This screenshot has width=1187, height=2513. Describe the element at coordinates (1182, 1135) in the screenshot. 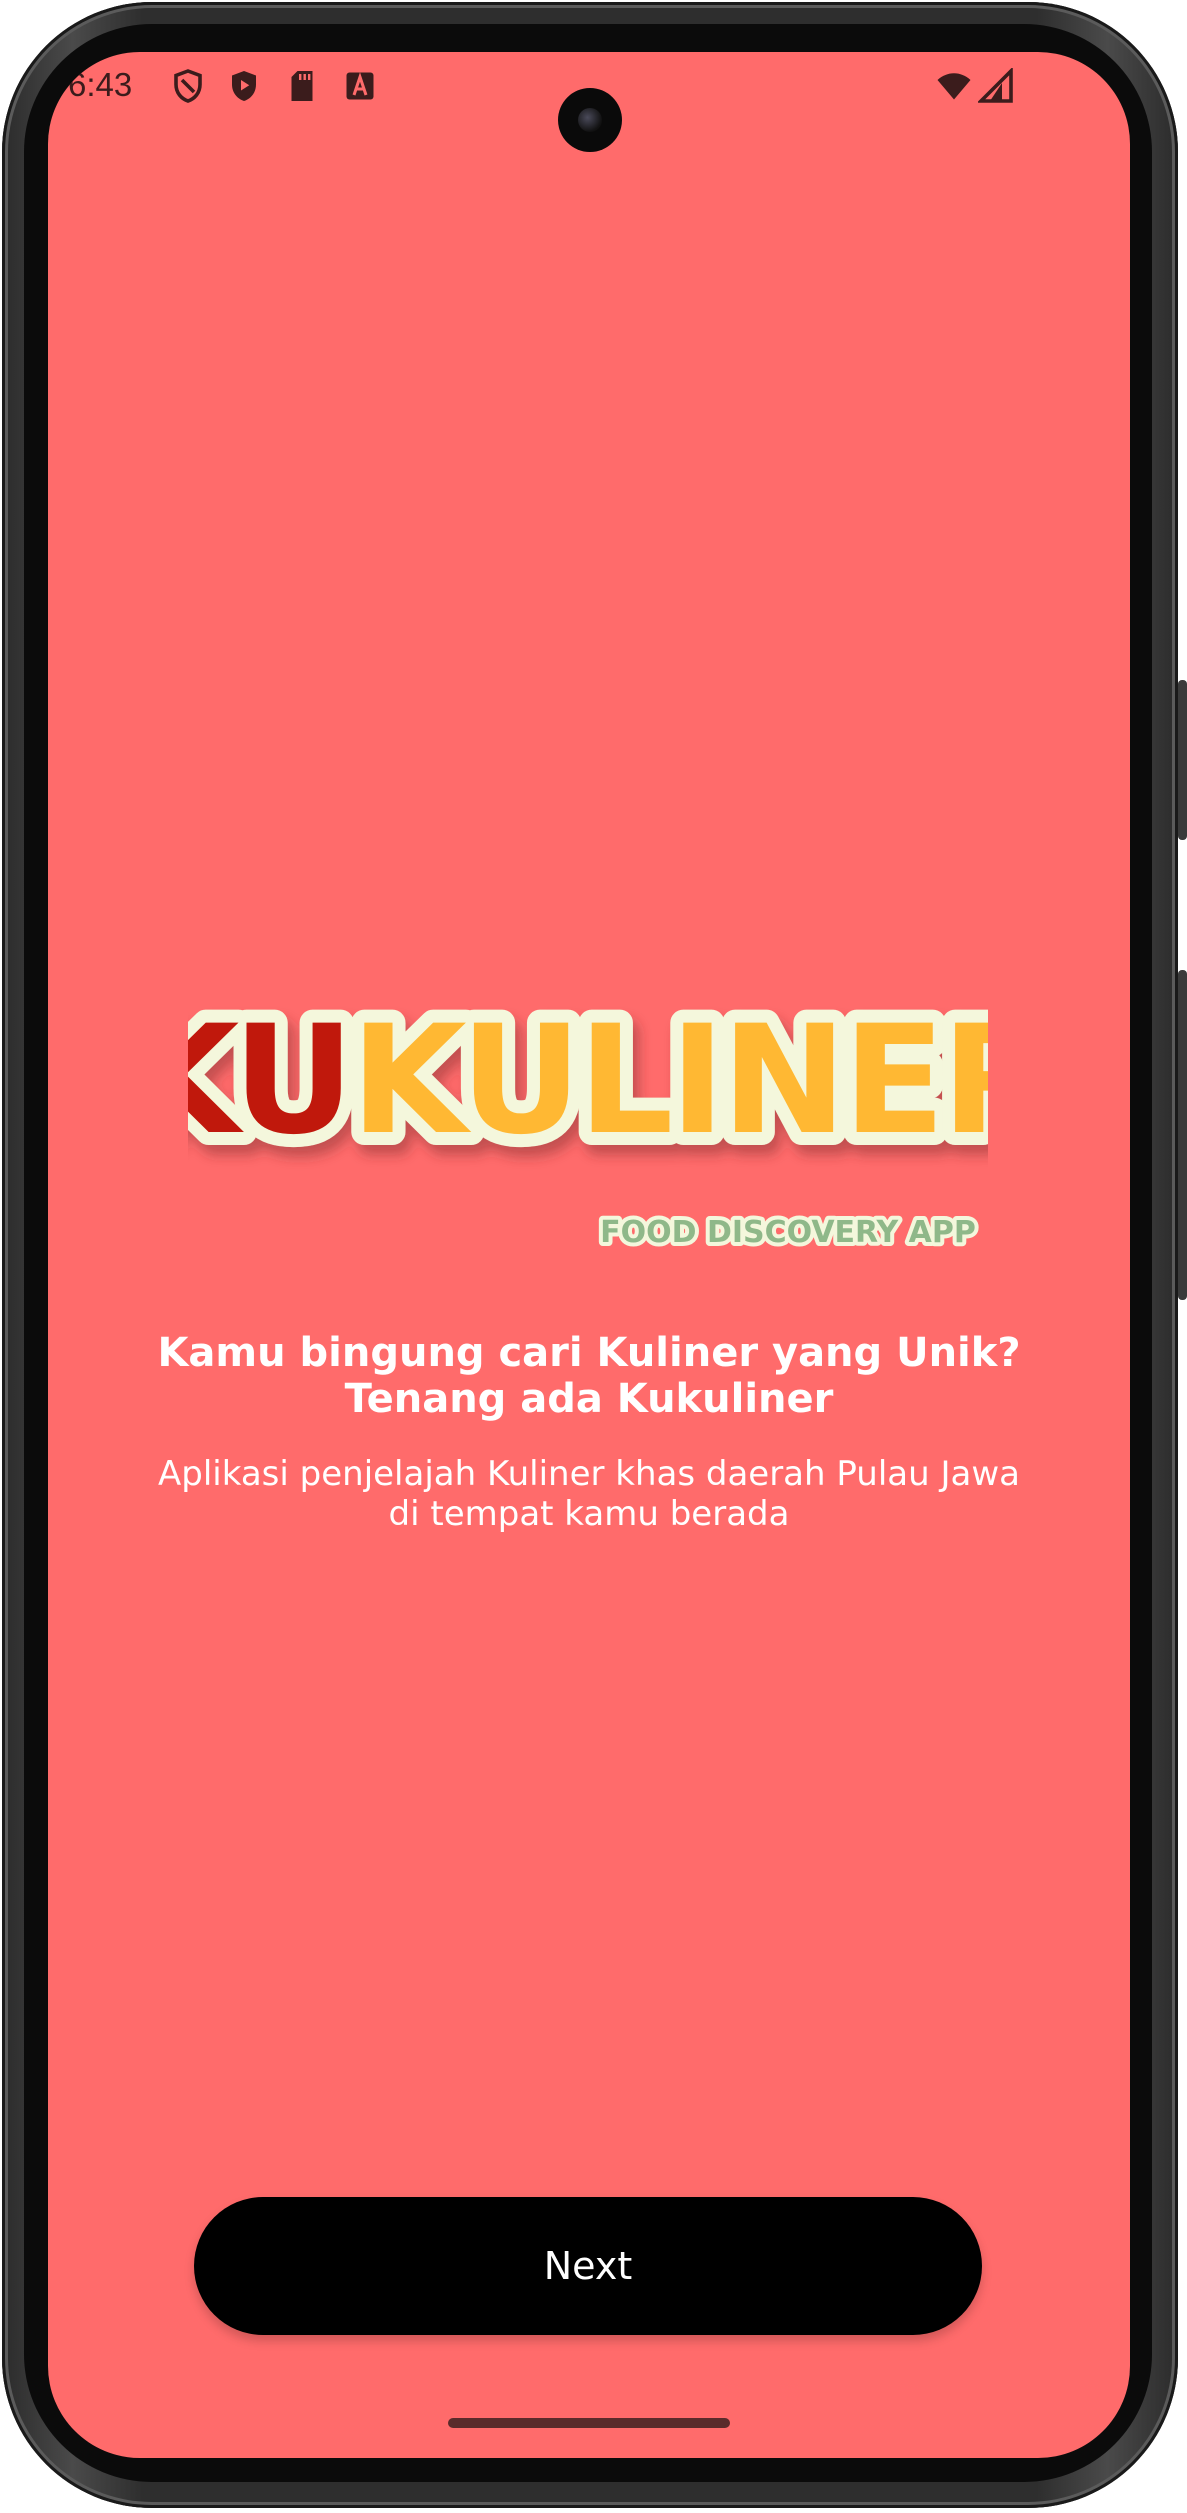

I see `volume-button` at that location.